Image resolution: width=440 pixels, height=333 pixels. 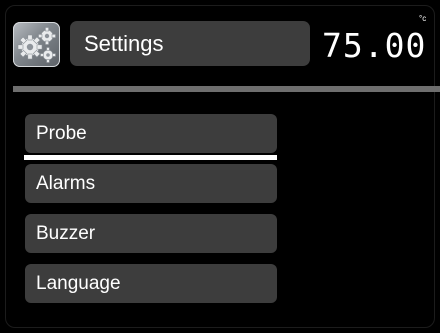 I want to click on temperature-unit: °c, so click(x=423, y=18).